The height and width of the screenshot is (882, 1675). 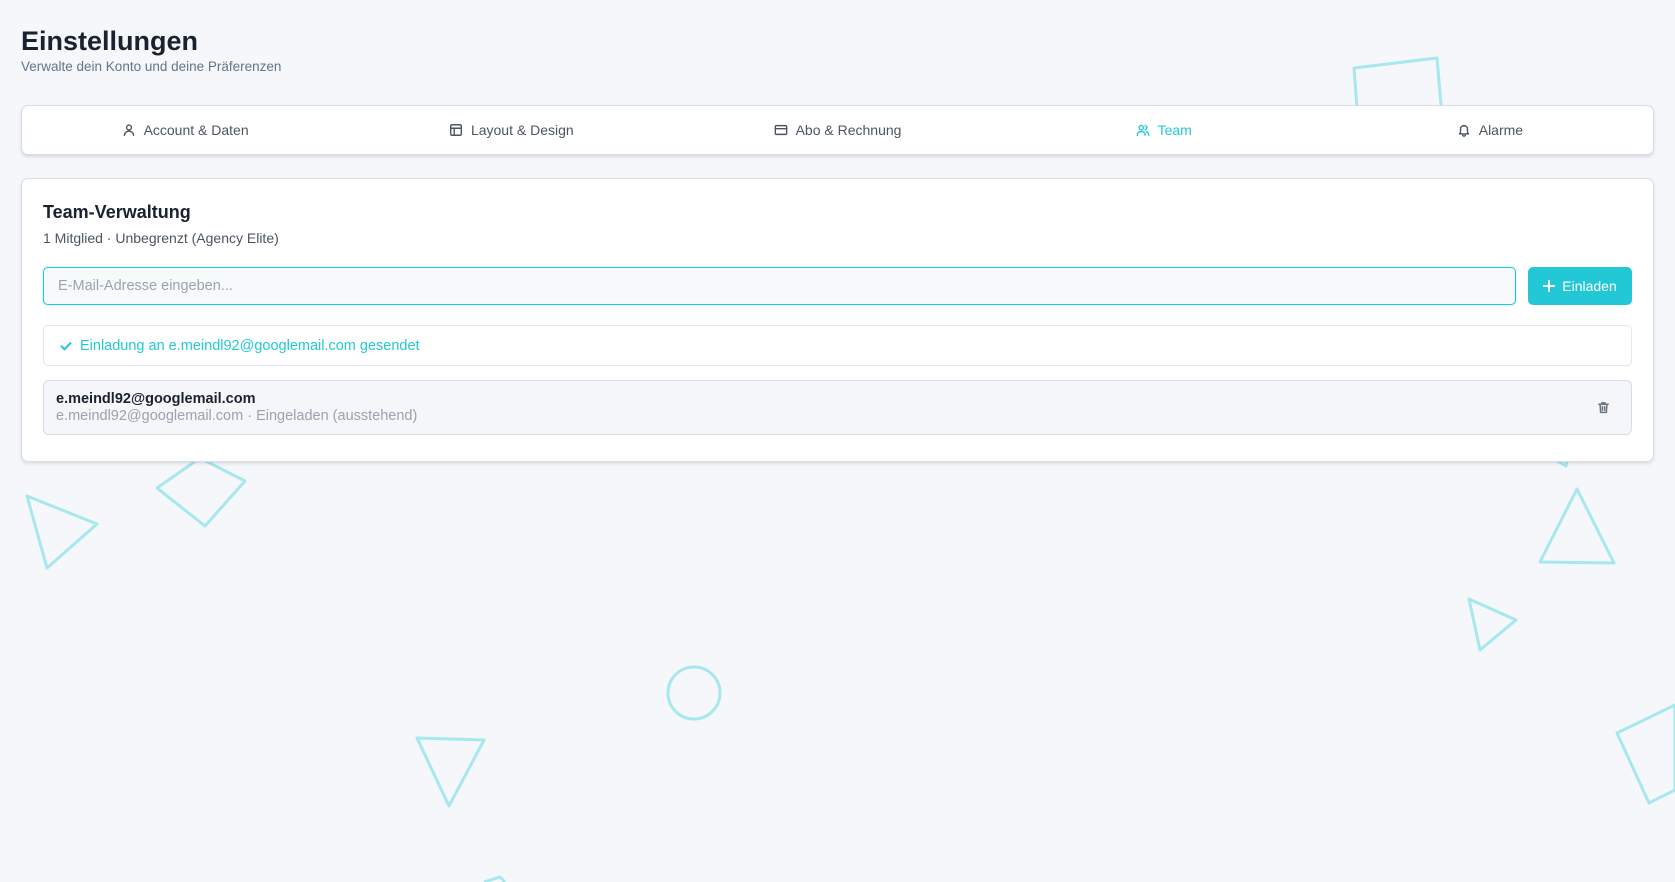 What do you see at coordinates (1589, 286) in the screenshot?
I see `invite-button-label: Einladen` at bounding box center [1589, 286].